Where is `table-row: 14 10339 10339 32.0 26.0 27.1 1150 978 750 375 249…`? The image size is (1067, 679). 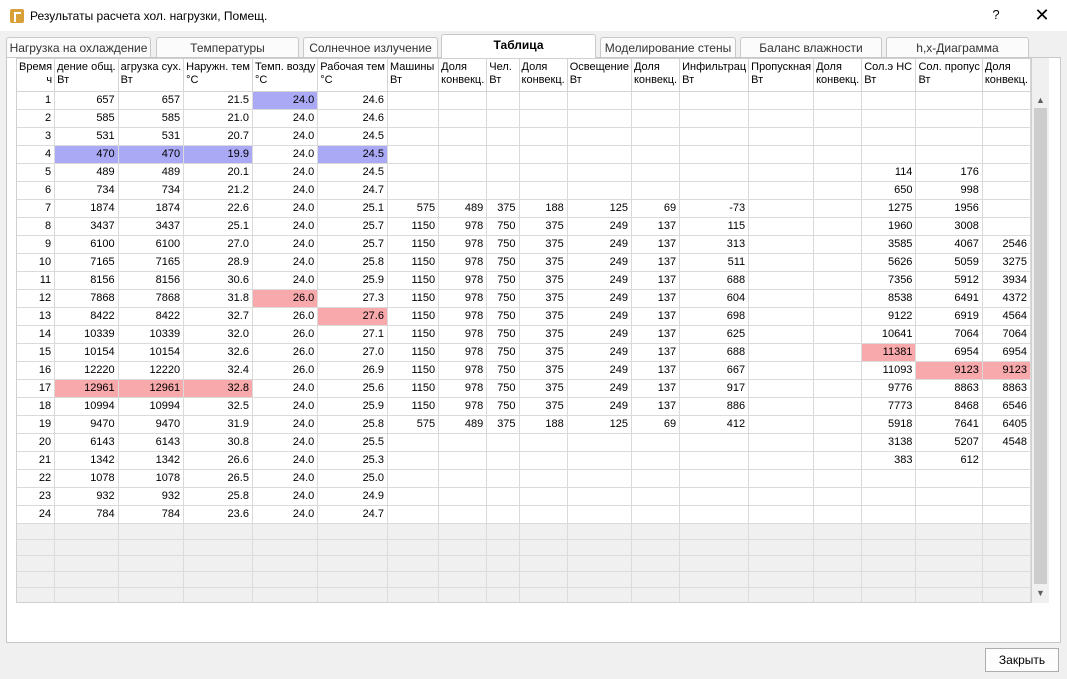
table-row: 14 10339 10339 32.0 26.0 27.1 1150 978 750 375 249… is located at coordinates (524, 334).